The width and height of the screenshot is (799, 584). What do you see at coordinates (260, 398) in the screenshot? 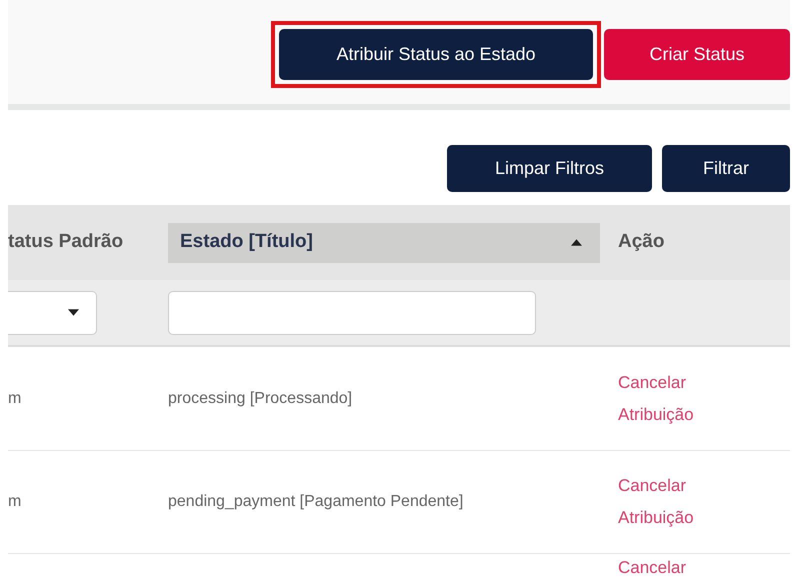
I see `table-cell: processing [Processando]` at bounding box center [260, 398].